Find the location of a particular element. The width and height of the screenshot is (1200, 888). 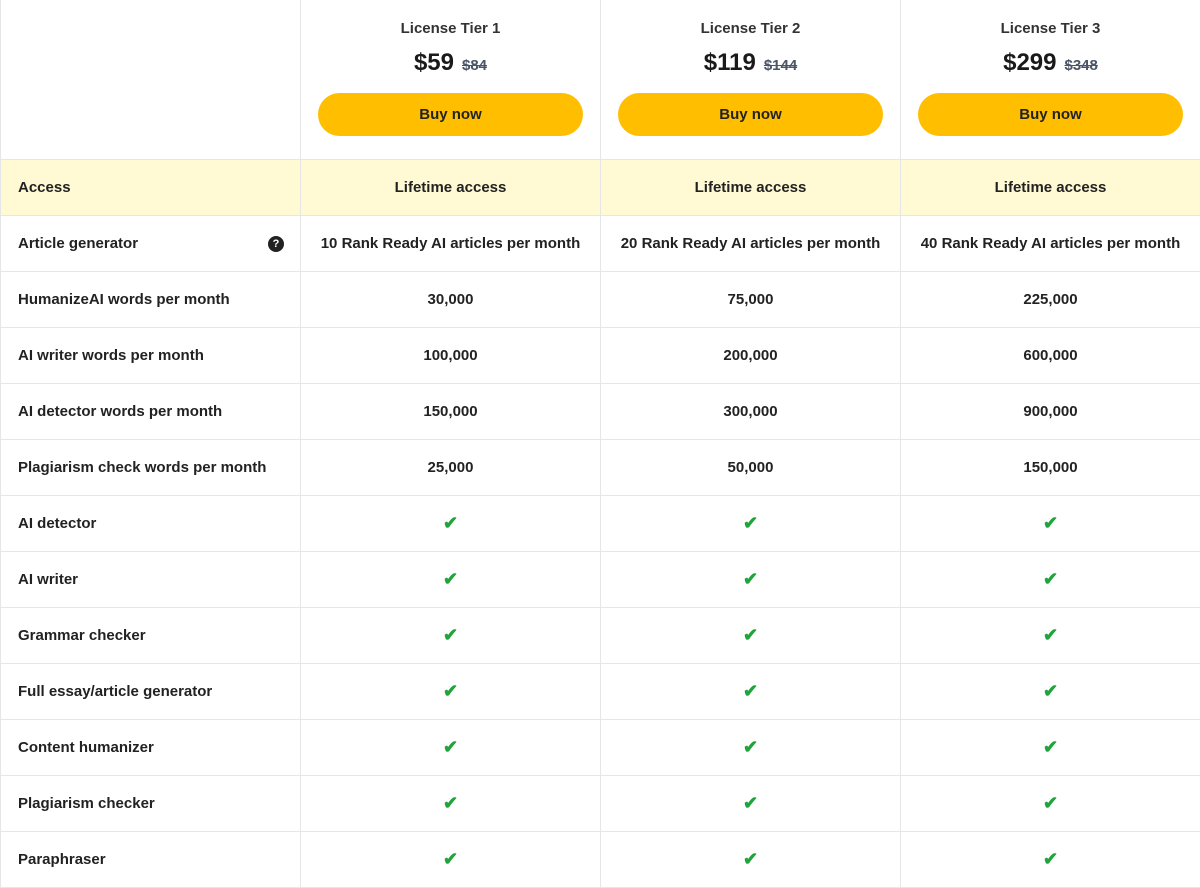

tier-price: $59 is located at coordinates (433, 62).